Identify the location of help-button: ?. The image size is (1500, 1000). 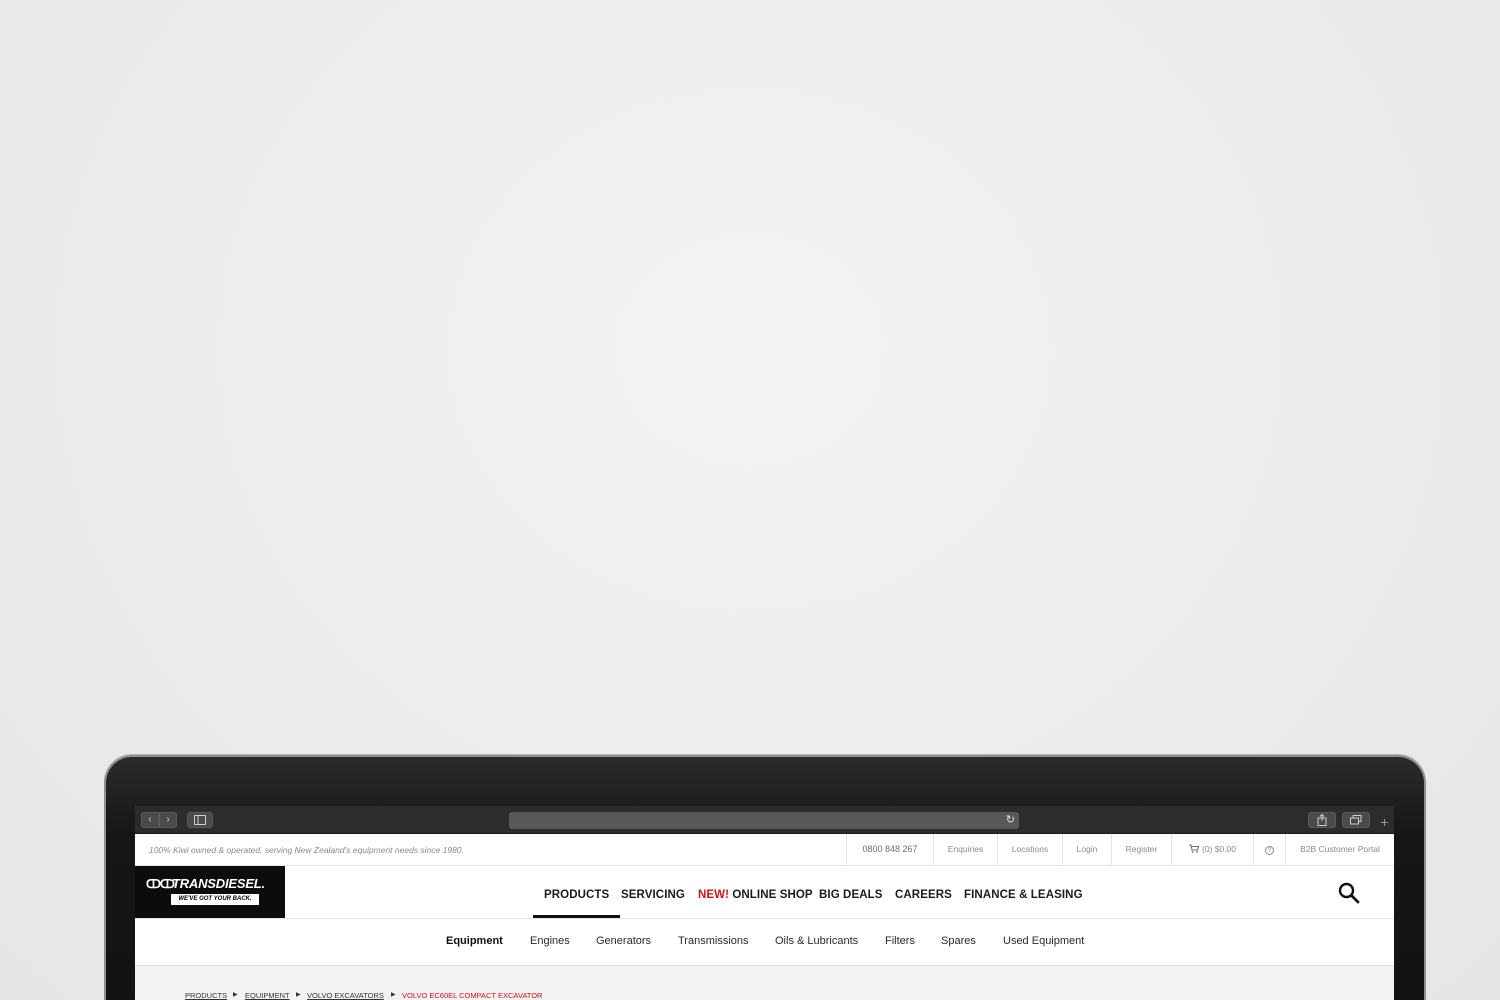
(1269, 849).